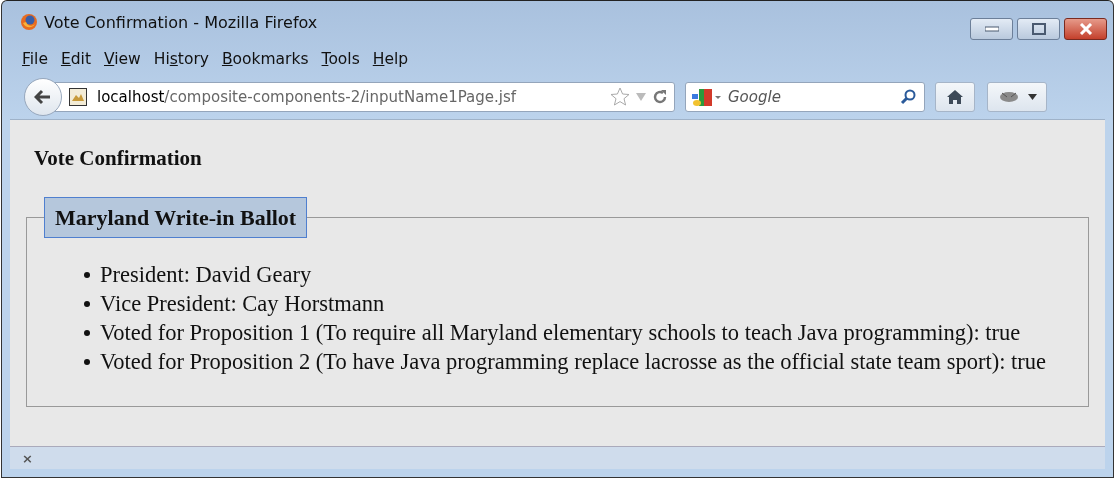 The image size is (1115, 487). I want to click on maximize-icon, so click(1038, 29).